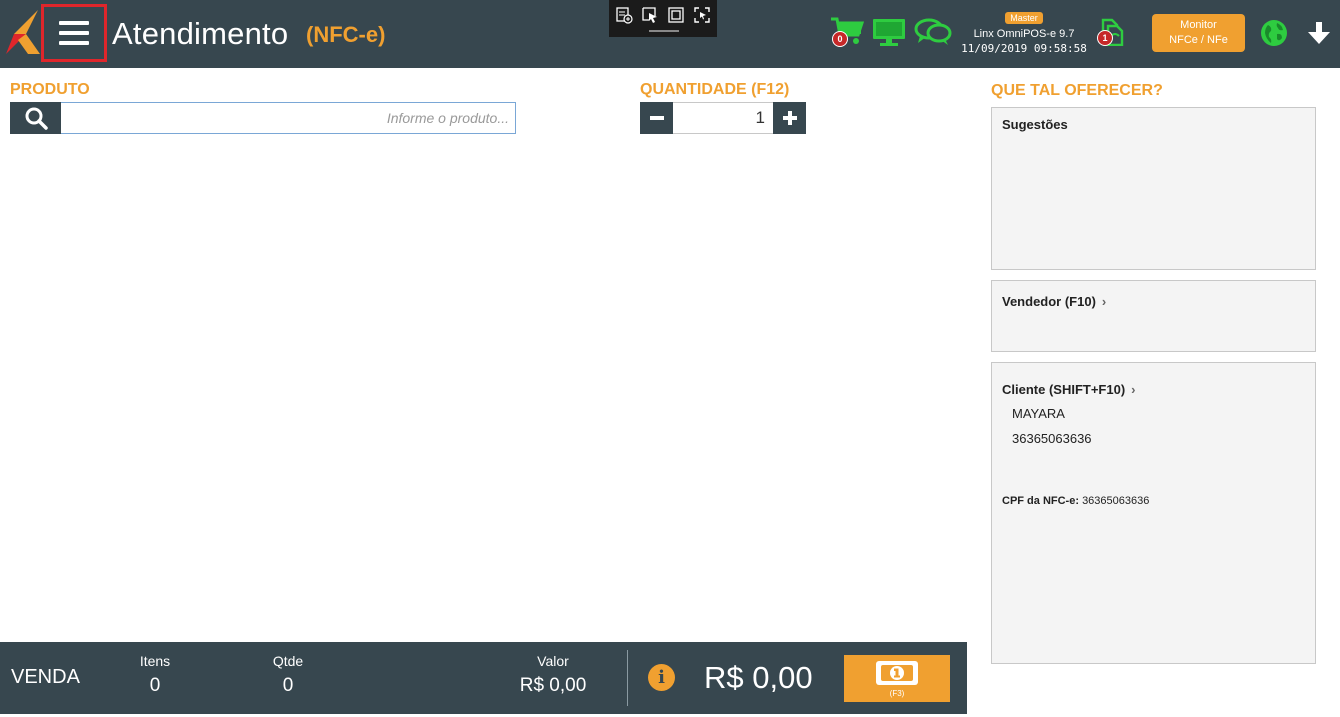 This screenshot has width=1340, height=717. What do you see at coordinates (50, 89) in the screenshot?
I see `produto-label: PRODUTO` at bounding box center [50, 89].